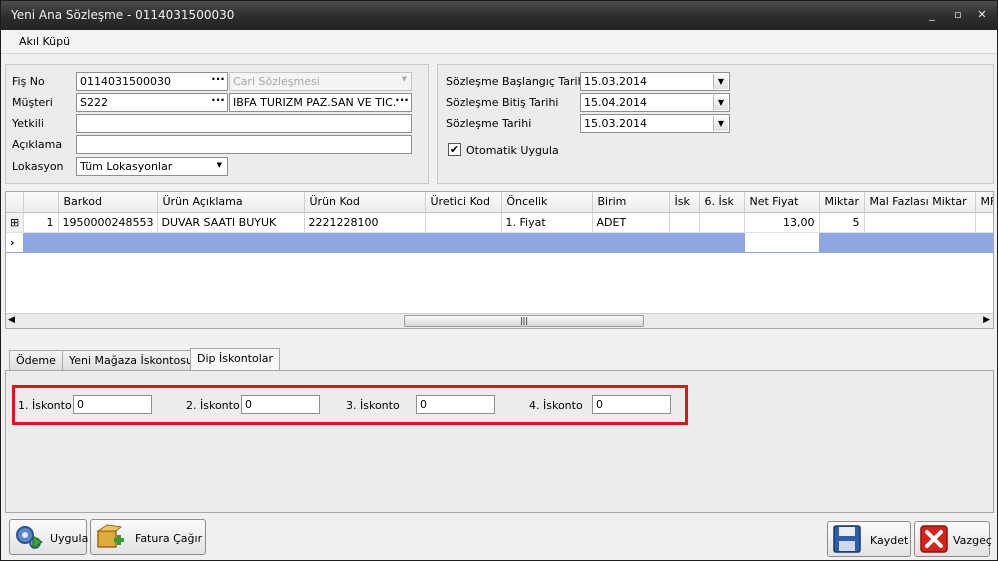 This screenshot has height=561, width=998. I want to click on musteri-ellipsis-button: ···, so click(218, 102).